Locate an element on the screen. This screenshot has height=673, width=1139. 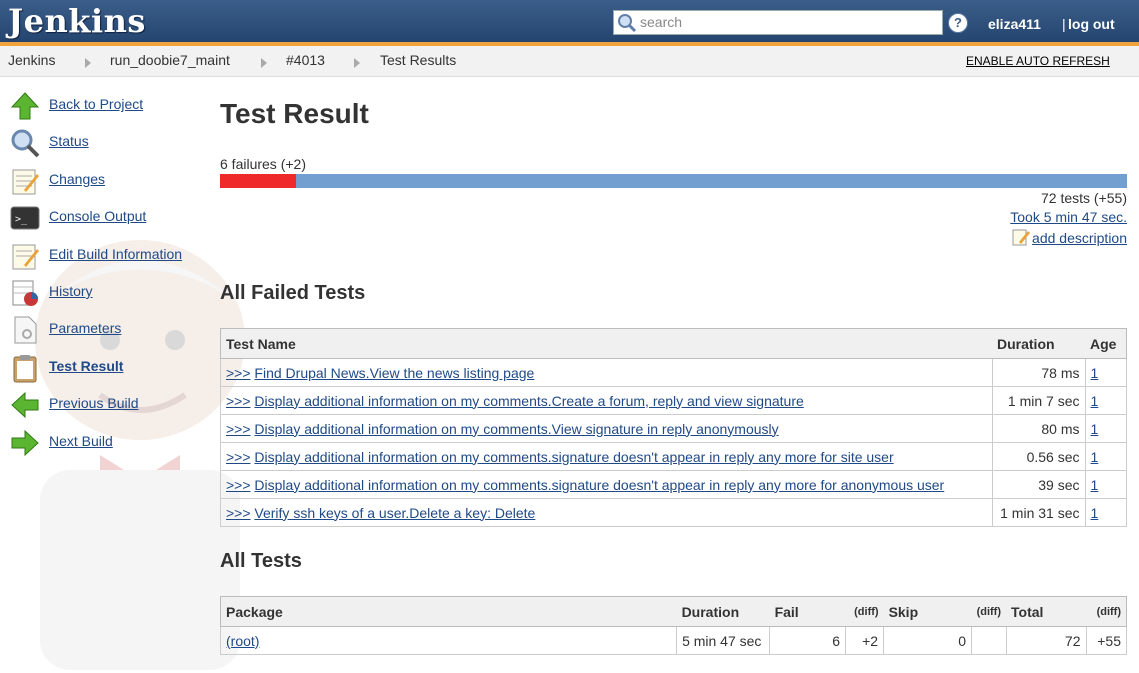
logout-link: log out is located at coordinates (1091, 24).